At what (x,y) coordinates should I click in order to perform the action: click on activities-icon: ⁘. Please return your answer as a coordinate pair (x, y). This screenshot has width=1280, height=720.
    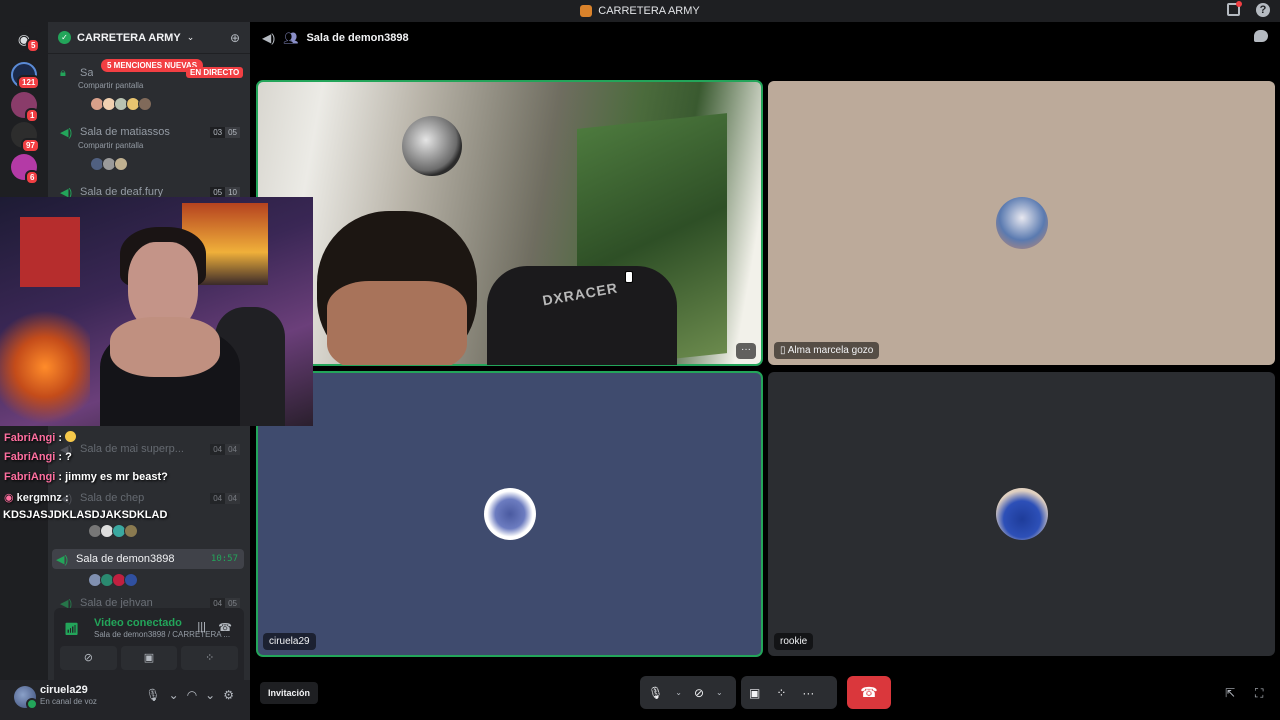
    Looking at the image, I should click on (781, 693).